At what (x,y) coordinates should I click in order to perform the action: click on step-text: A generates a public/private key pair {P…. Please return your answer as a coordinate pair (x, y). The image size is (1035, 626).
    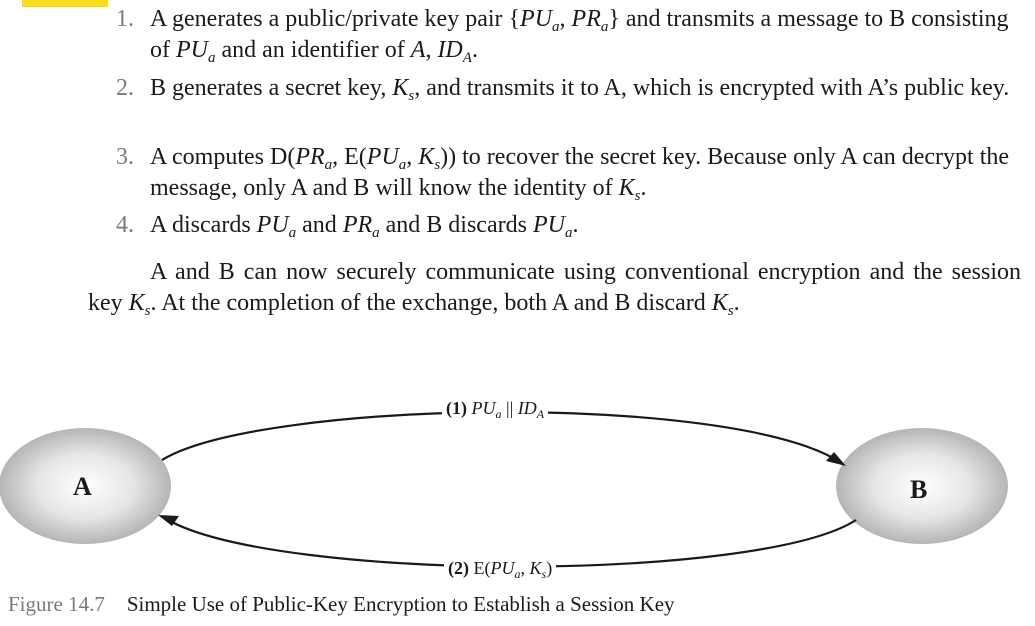
    Looking at the image, I should click on (579, 36).